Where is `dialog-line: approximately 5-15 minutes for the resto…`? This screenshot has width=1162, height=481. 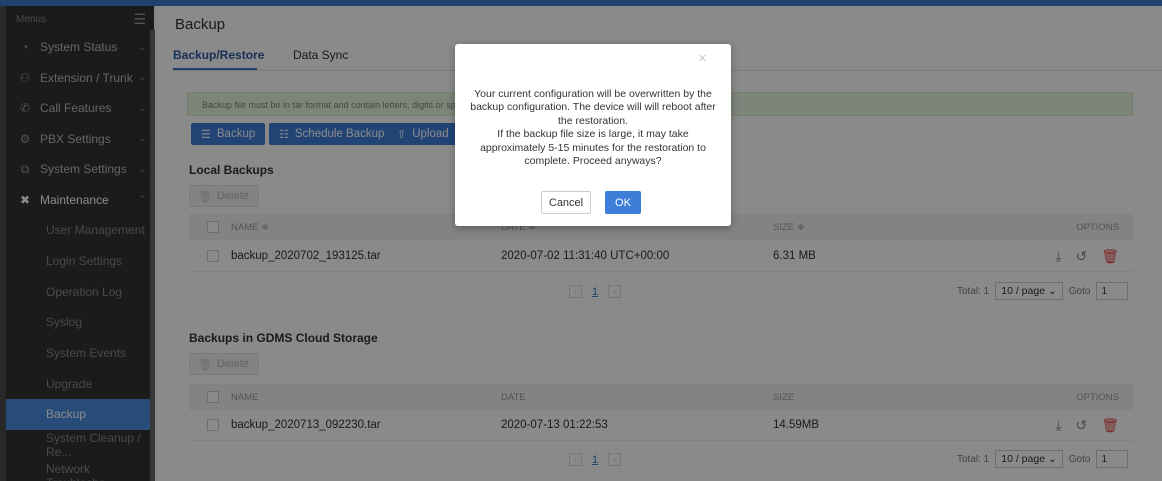
dialog-line: approximately 5-15 minutes for the resto… is located at coordinates (593, 147).